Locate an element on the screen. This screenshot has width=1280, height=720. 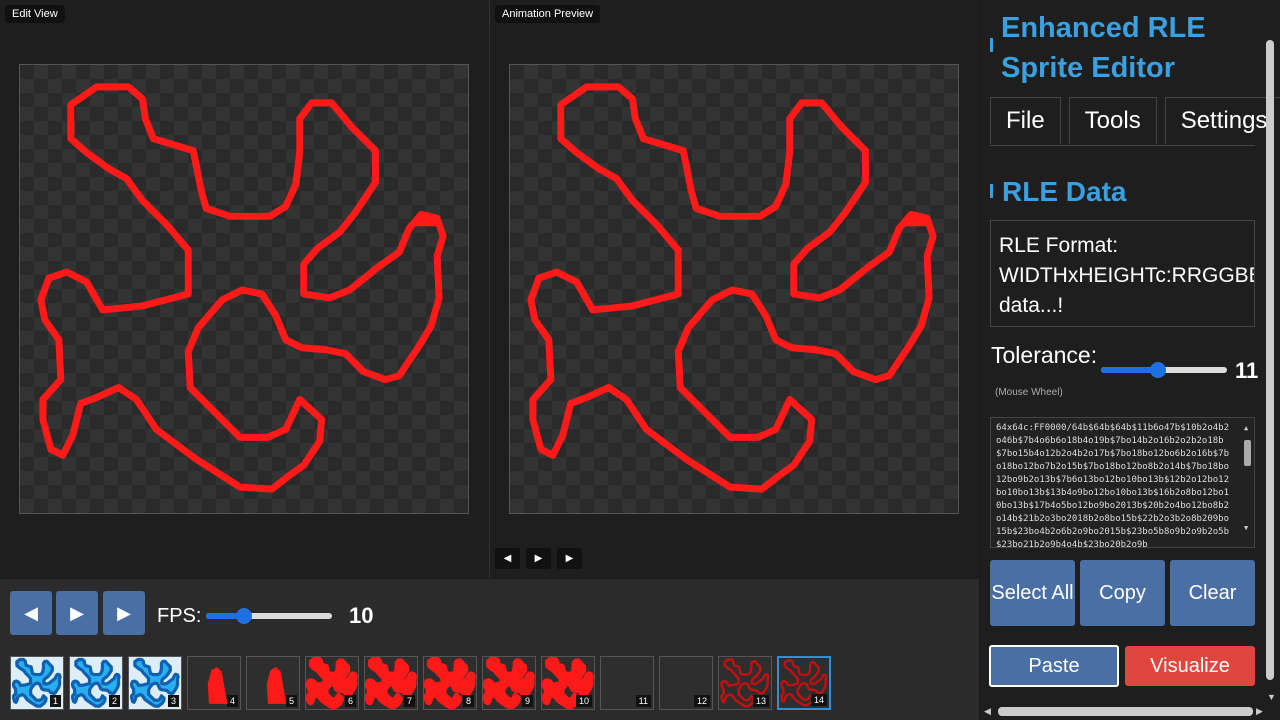
playback-bar: ◀ ▶ ▶ FPS: 10 1 2 3 4 5 6 7 8 9 10 11 12 13 14 is located at coordinates (489, 649).